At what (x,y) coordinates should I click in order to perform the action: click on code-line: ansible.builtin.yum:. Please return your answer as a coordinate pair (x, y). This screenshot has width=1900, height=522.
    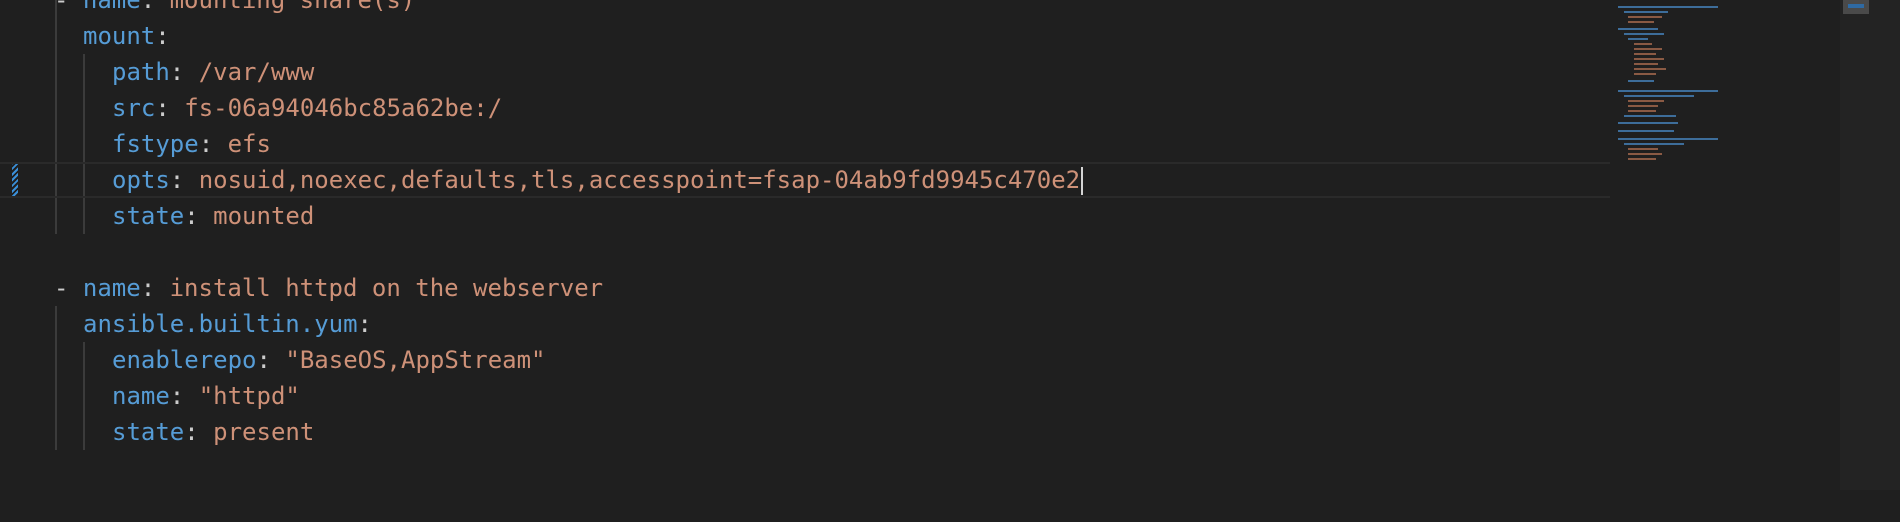
    Looking at the image, I should click on (805, 324).